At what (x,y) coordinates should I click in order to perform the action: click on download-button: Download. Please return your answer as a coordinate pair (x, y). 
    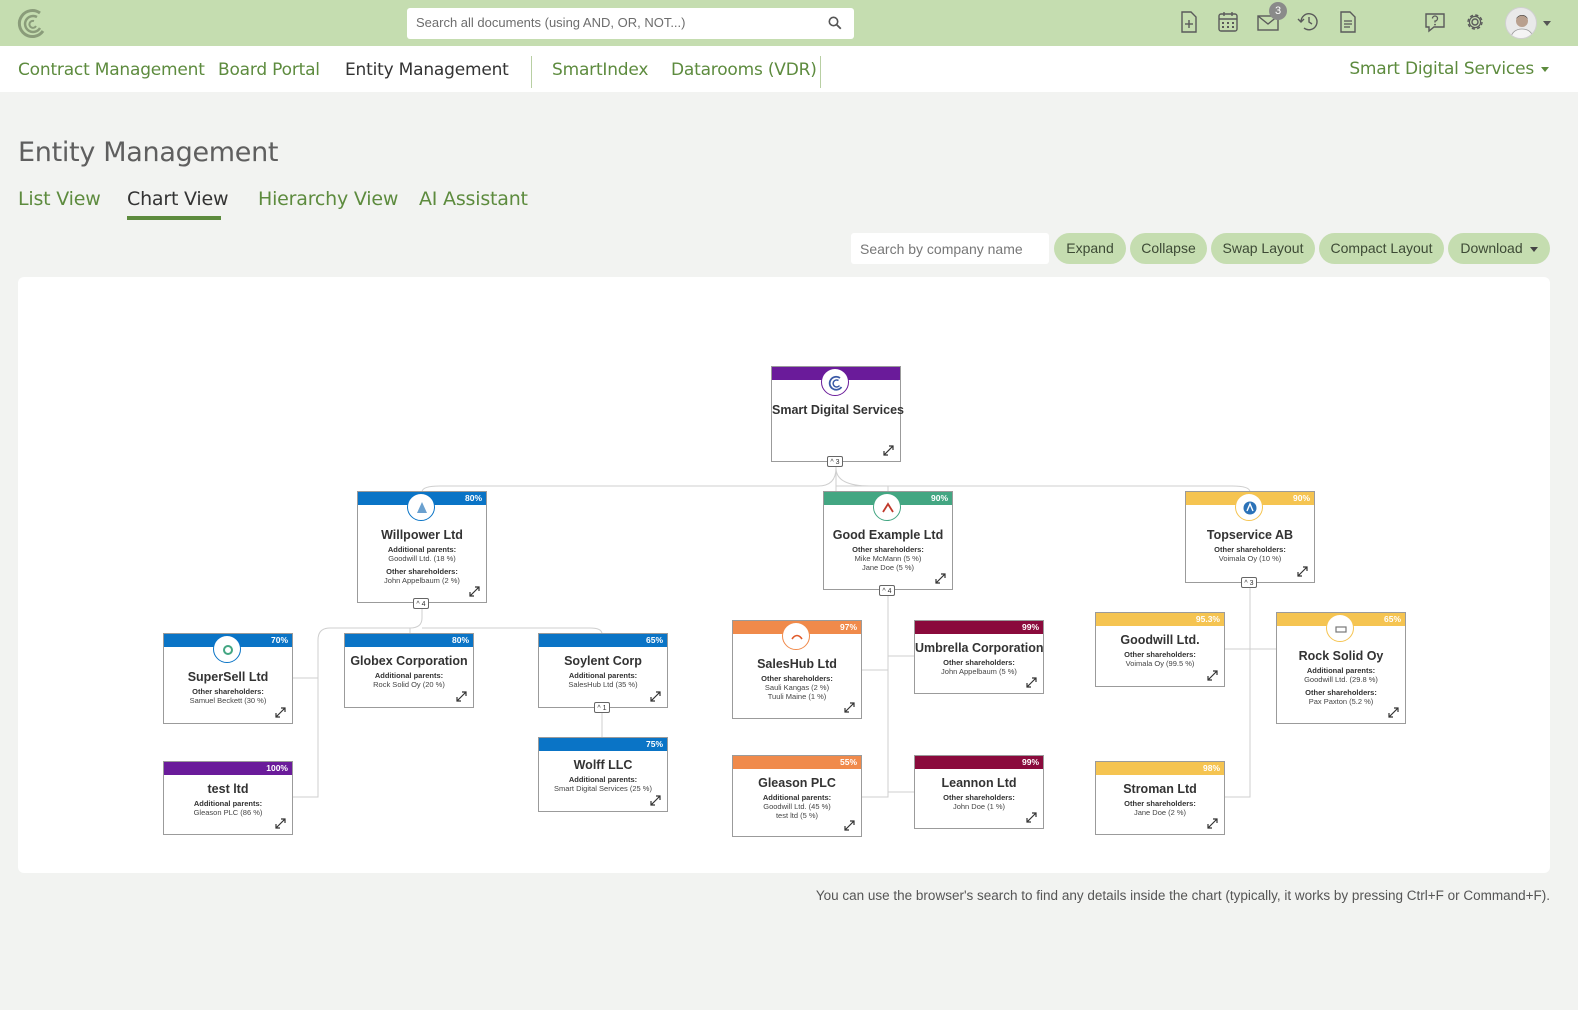
    Looking at the image, I should click on (1499, 248).